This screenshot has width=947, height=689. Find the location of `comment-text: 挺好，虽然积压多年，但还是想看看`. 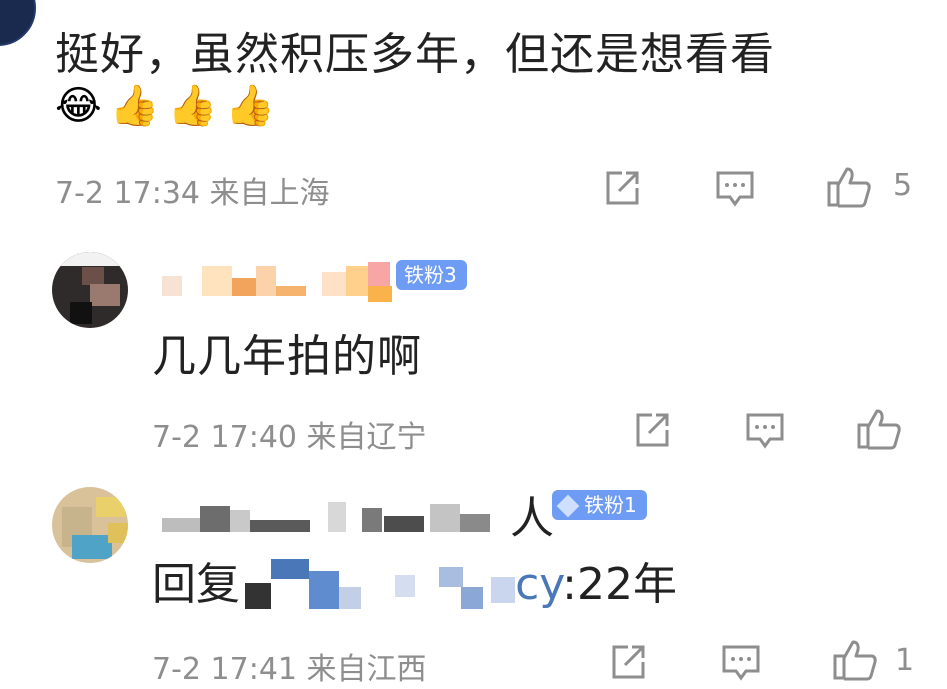

comment-text: 挺好，虽然积压多年，但还是想看看 is located at coordinates (415, 54).